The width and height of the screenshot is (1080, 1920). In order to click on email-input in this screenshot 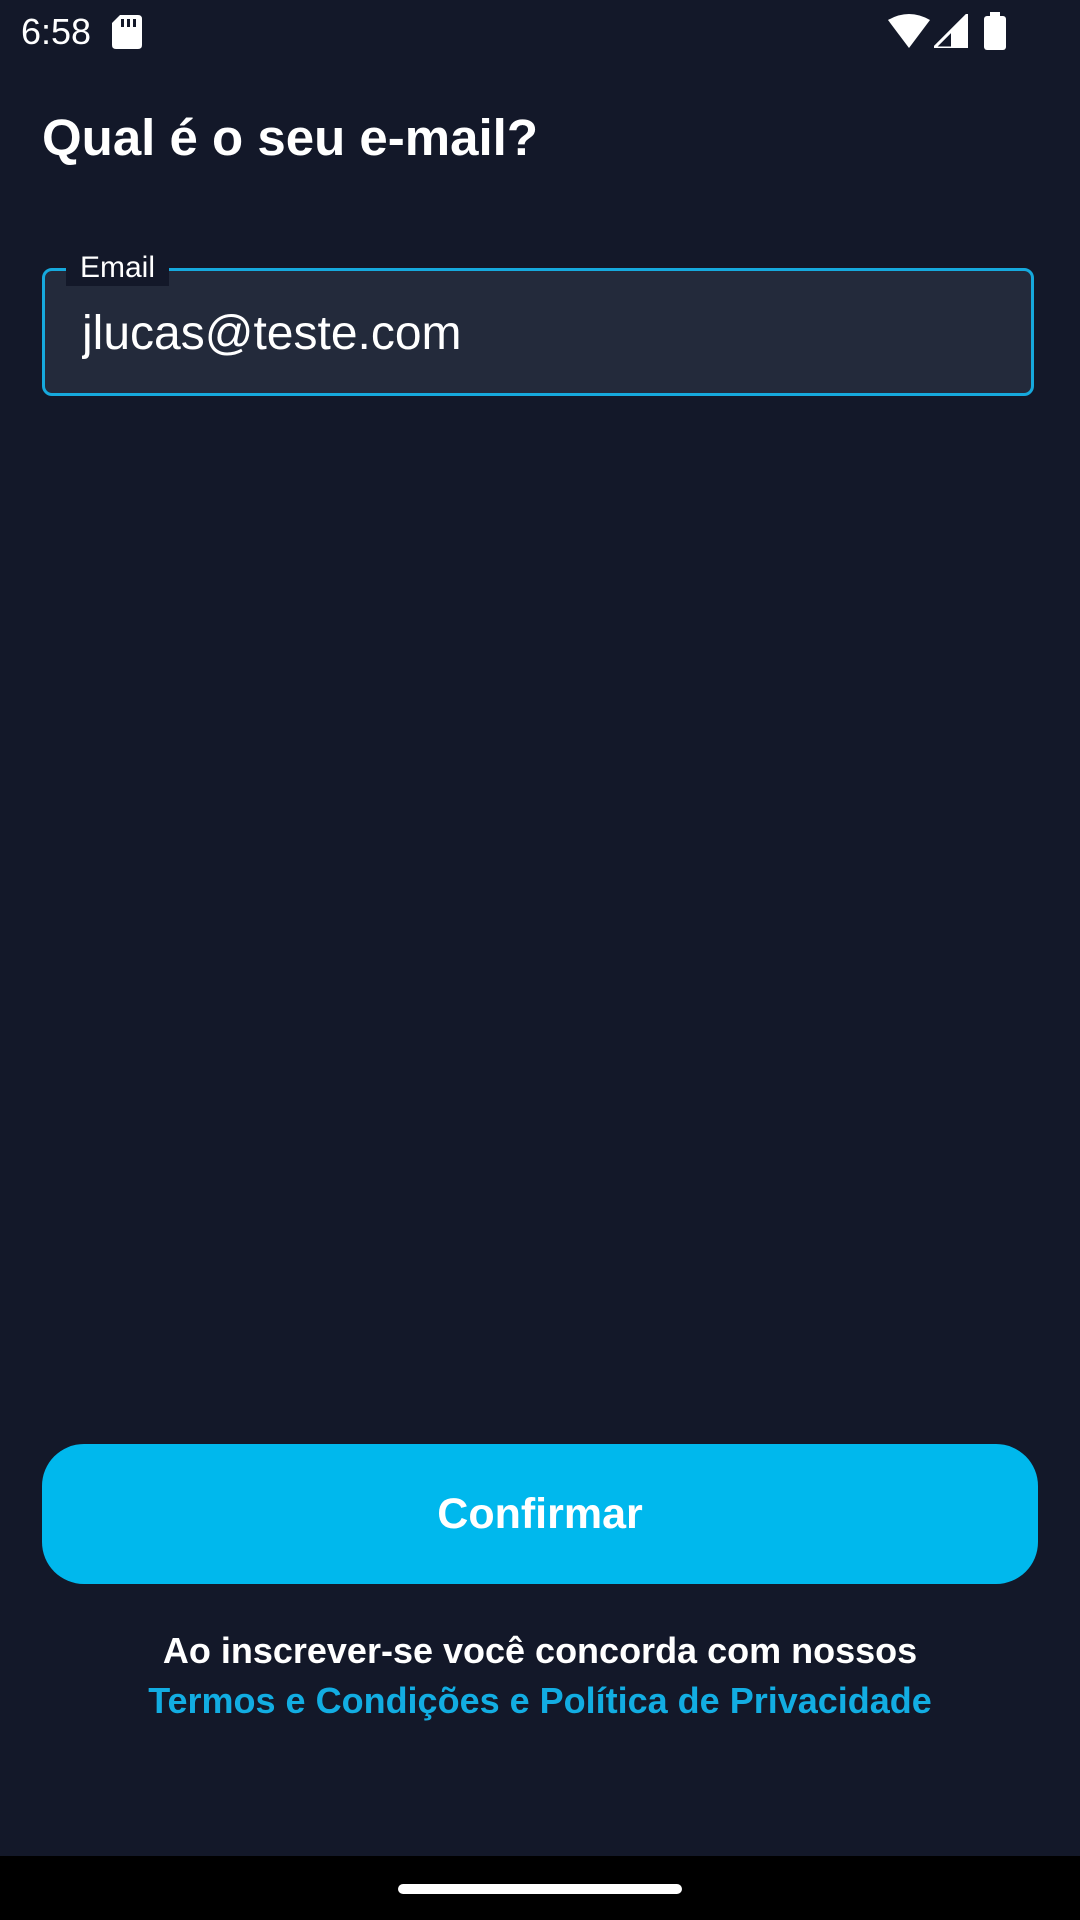, I will do `click(532, 334)`.